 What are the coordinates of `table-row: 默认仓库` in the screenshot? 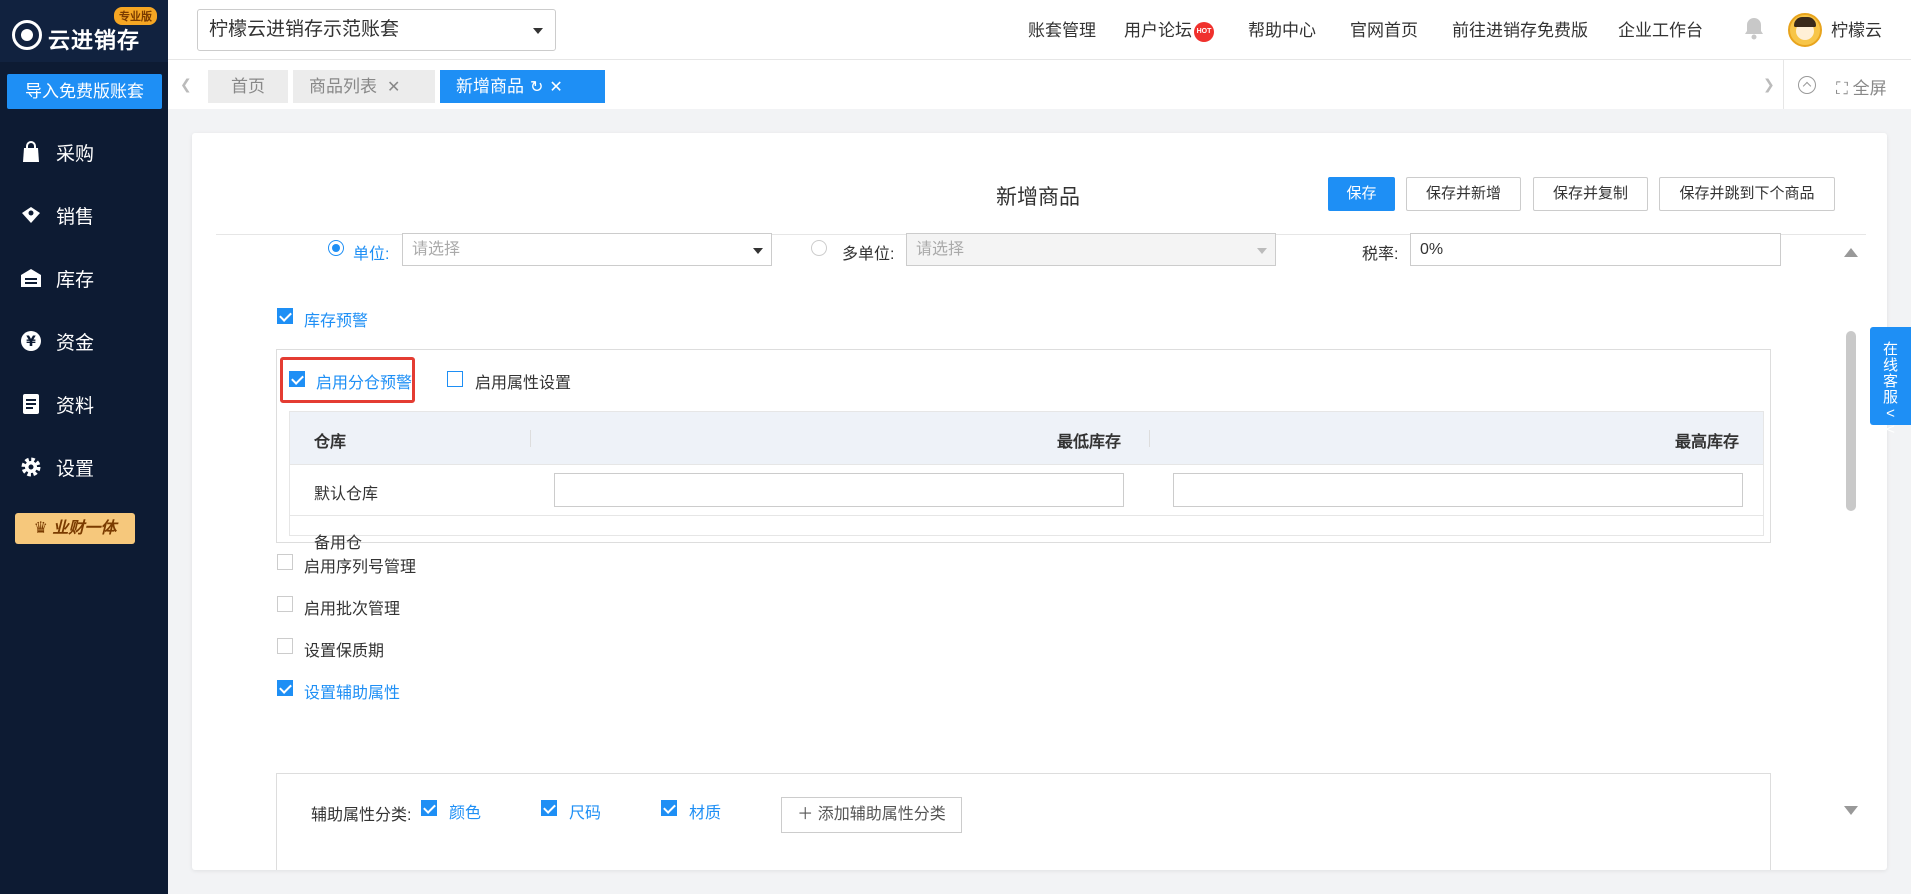 It's located at (1026, 489).